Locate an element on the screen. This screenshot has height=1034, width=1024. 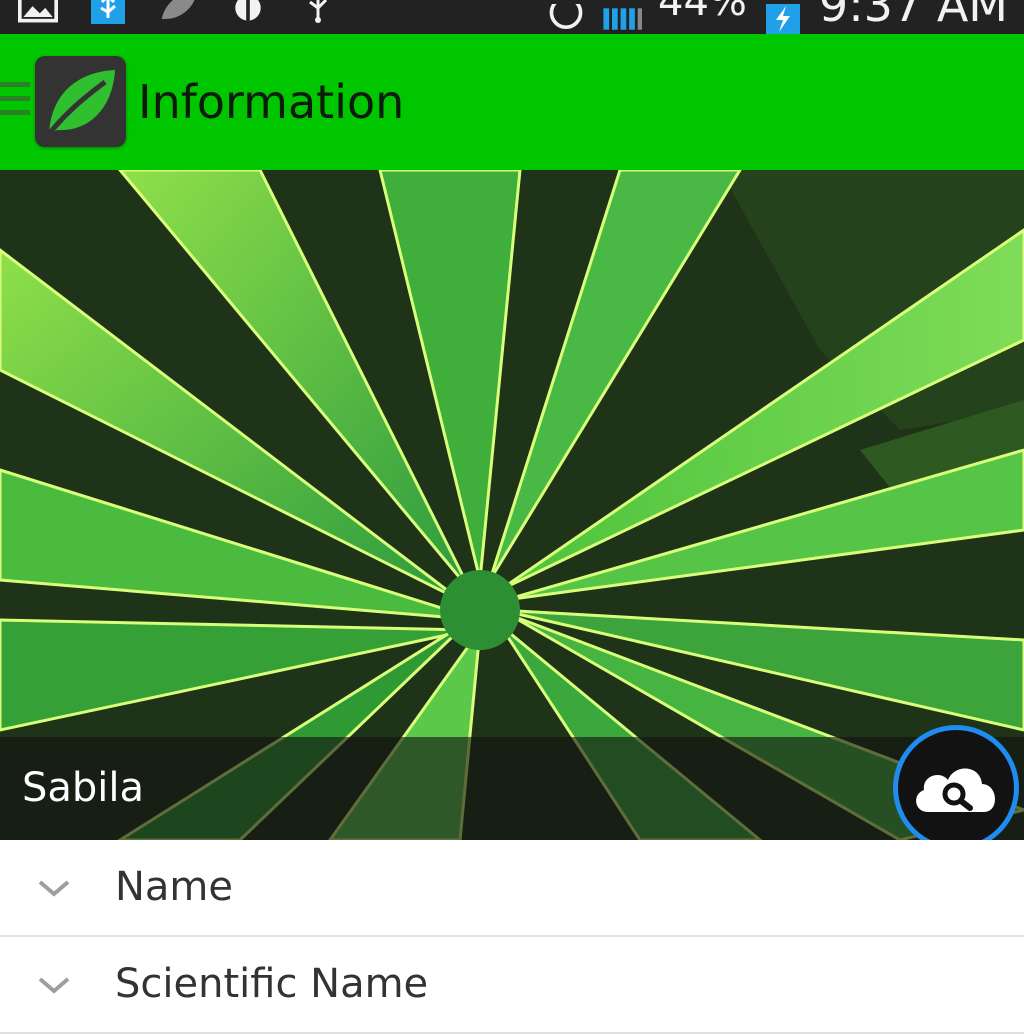
battery-percent: 44% is located at coordinates (702, 12).